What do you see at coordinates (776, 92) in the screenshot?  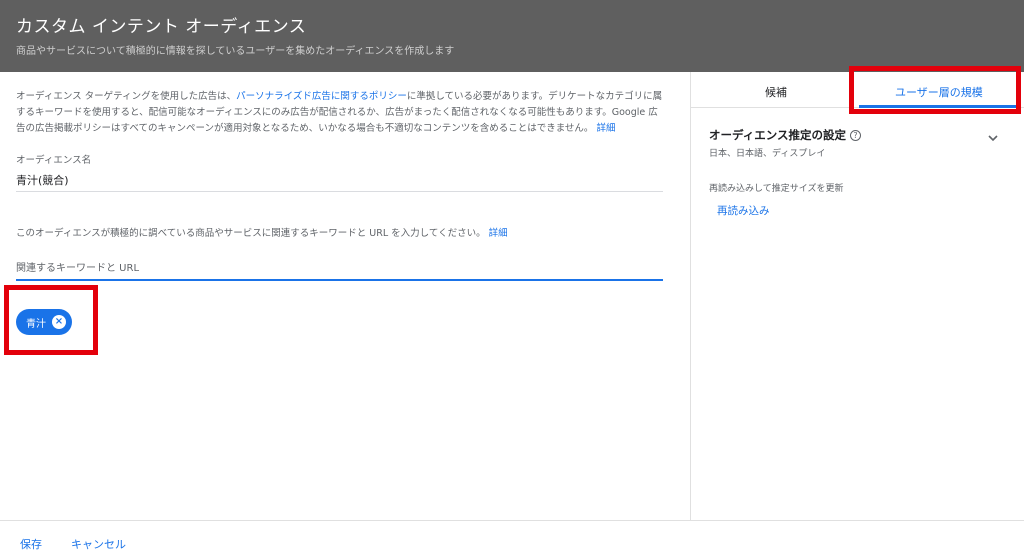 I see `tab-candidates: 候補` at bounding box center [776, 92].